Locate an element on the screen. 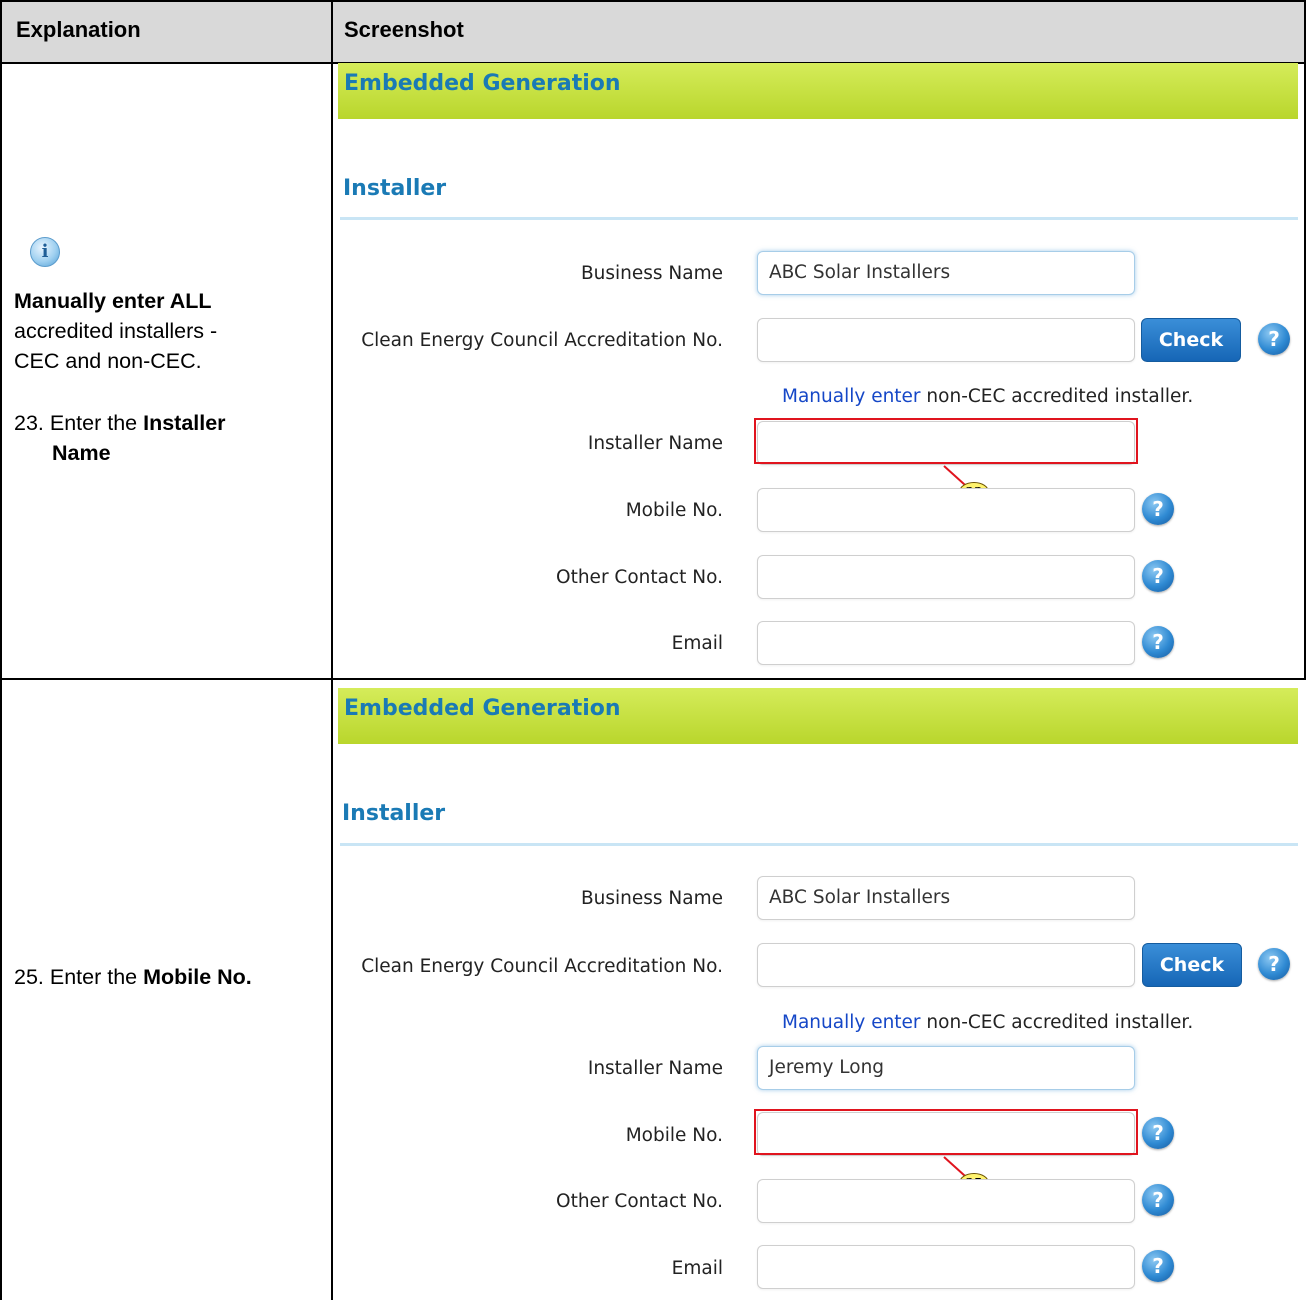  mobile-input is located at coordinates (946, 510).